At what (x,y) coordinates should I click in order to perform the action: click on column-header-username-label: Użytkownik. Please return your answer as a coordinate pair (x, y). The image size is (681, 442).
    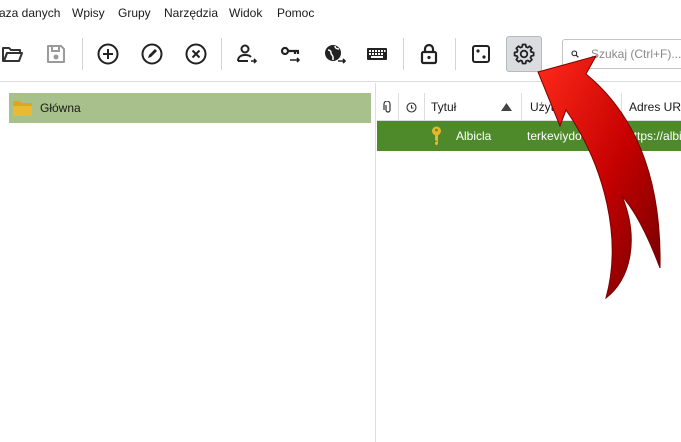
    Looking at the image, I should click on (560, 107).